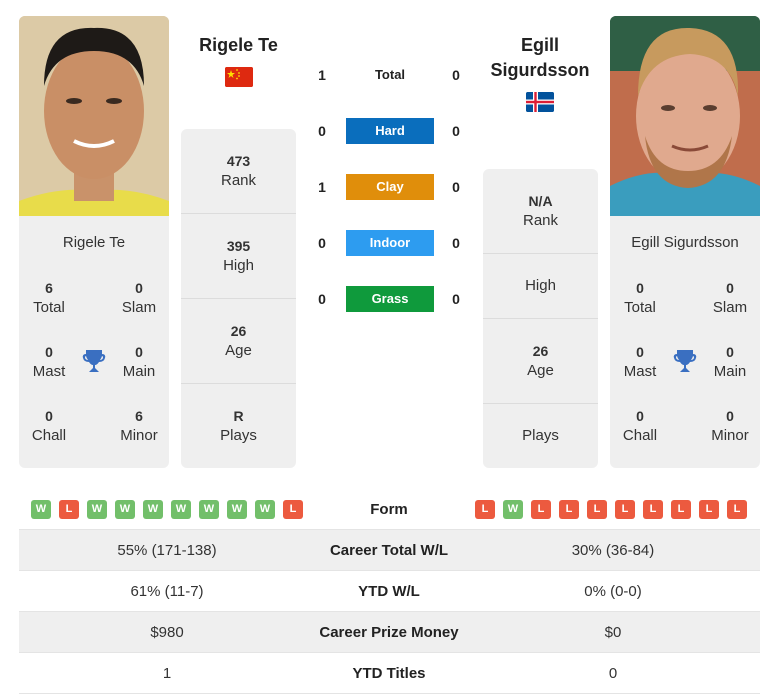  Describe the element at coordinates (167, 550) in the screenshot. I see `player1-value: 55% (171-138)` at that location.